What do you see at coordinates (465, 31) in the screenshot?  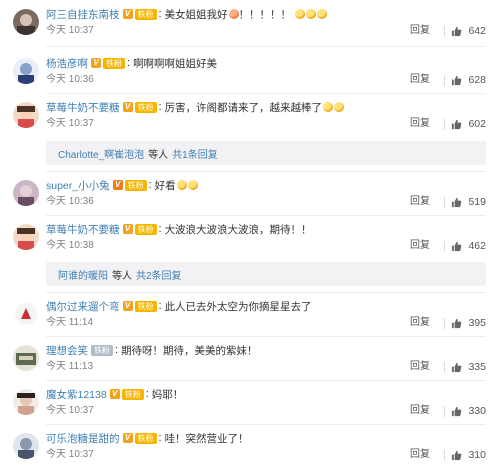 I see `like-button: 642` at bounding box center [465, 31].